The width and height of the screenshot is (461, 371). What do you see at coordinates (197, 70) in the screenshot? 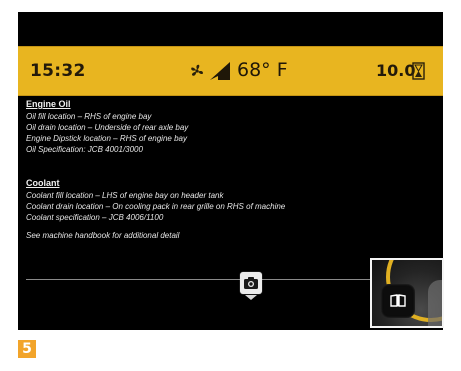
I see `fan-icon` at bounding box center [197, 70].